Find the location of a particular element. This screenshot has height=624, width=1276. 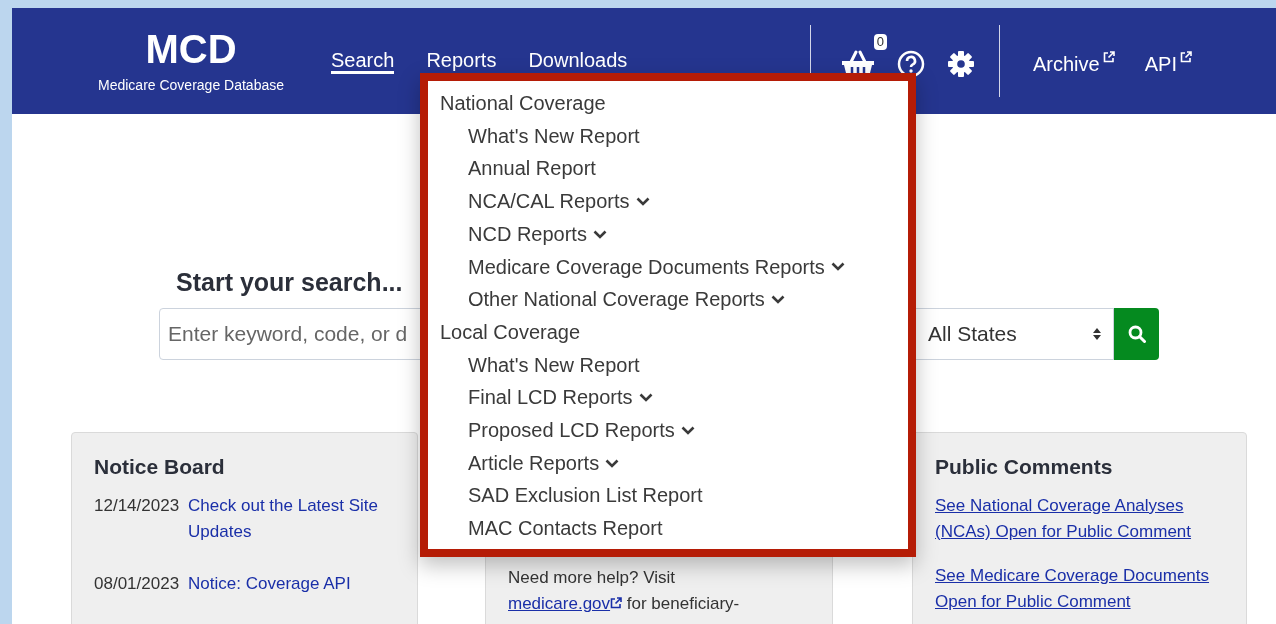

menu-item: Medicare Coverage Documents Reports is located at coordinates (674, 267).